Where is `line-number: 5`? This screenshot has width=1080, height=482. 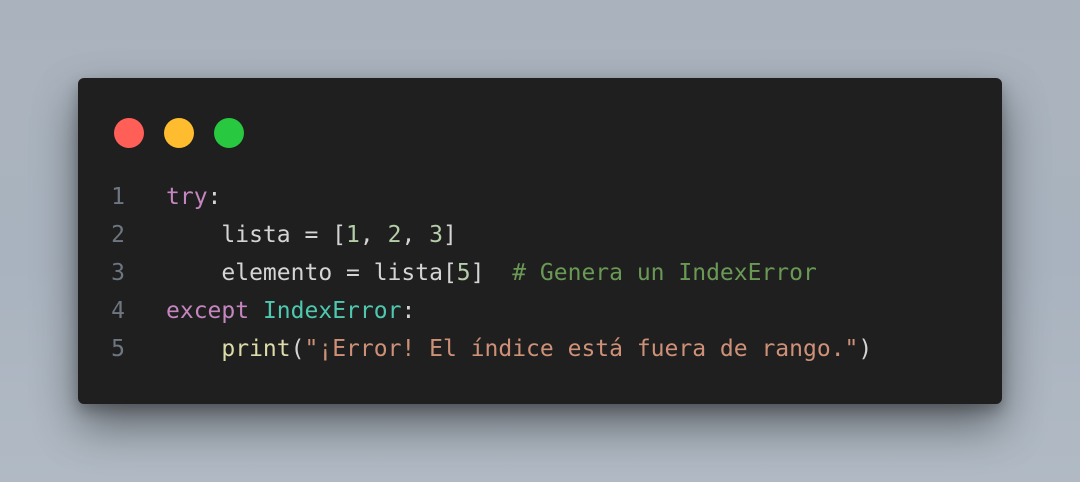 line-number: 5 is located at coordinates (118, 349).